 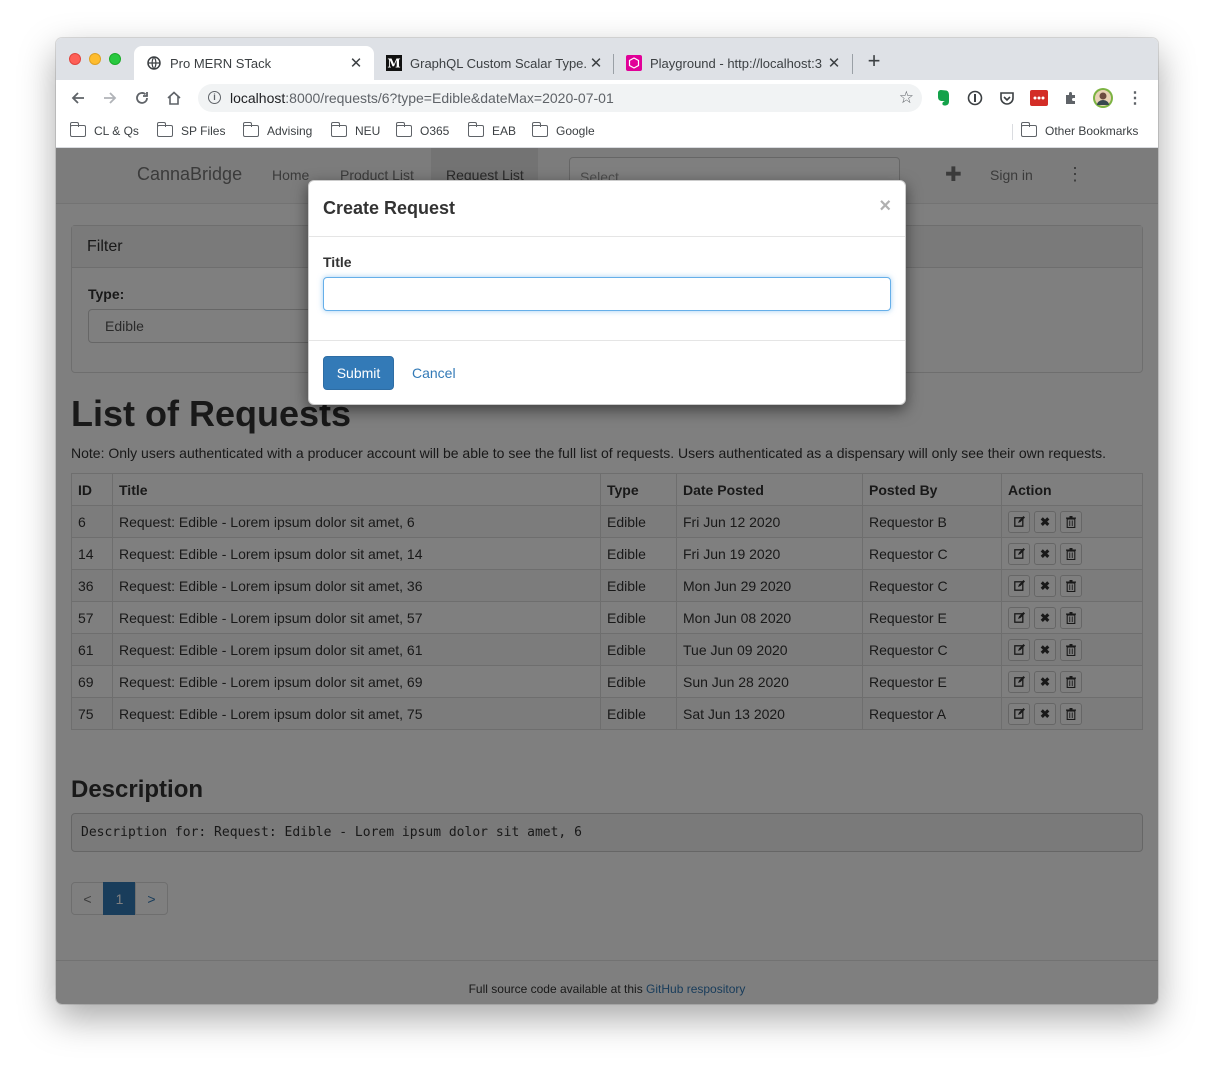 I want to click on tab-graphql-custom-scalar: M GraphQL Custom Scalar Type. ✕, so click(x=494, y=63).